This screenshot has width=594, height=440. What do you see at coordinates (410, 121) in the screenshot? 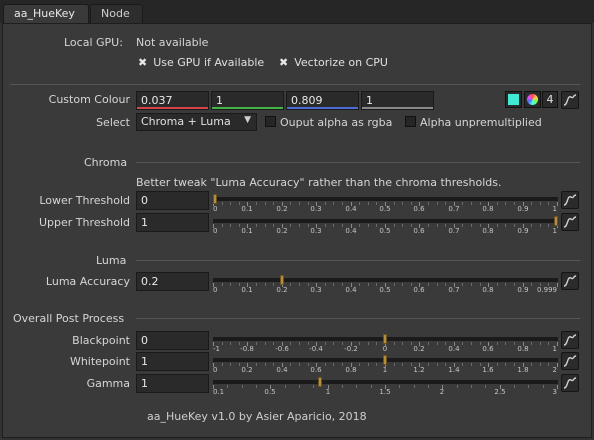
I see `alpha-unpremult-checkbox` at bounding box center [410, 121].